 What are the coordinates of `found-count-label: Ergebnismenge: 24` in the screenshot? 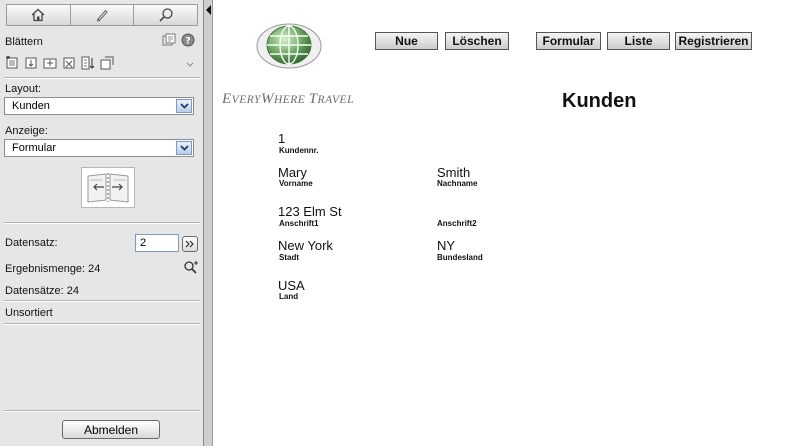 It's located at (53, 269).